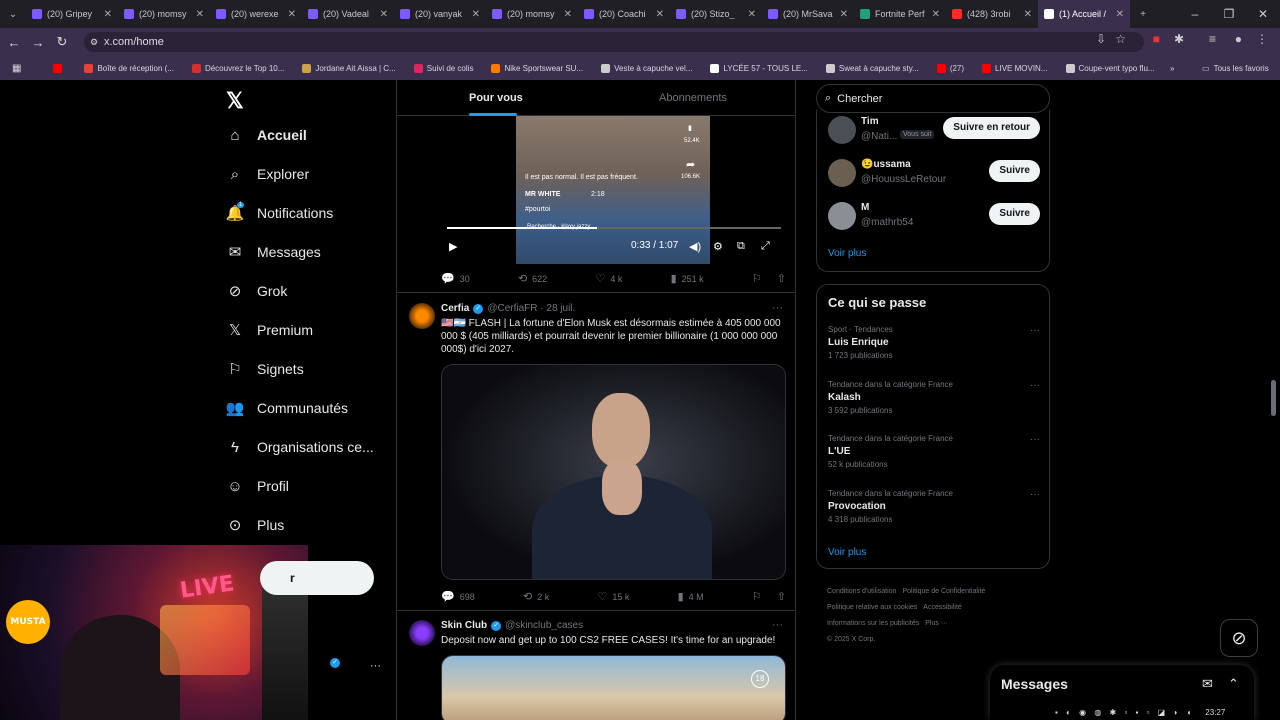  Describe the element at coordinates (440, 14) in the screenshot. I see `browser-tab: (20) vanyak ✕` at that location.